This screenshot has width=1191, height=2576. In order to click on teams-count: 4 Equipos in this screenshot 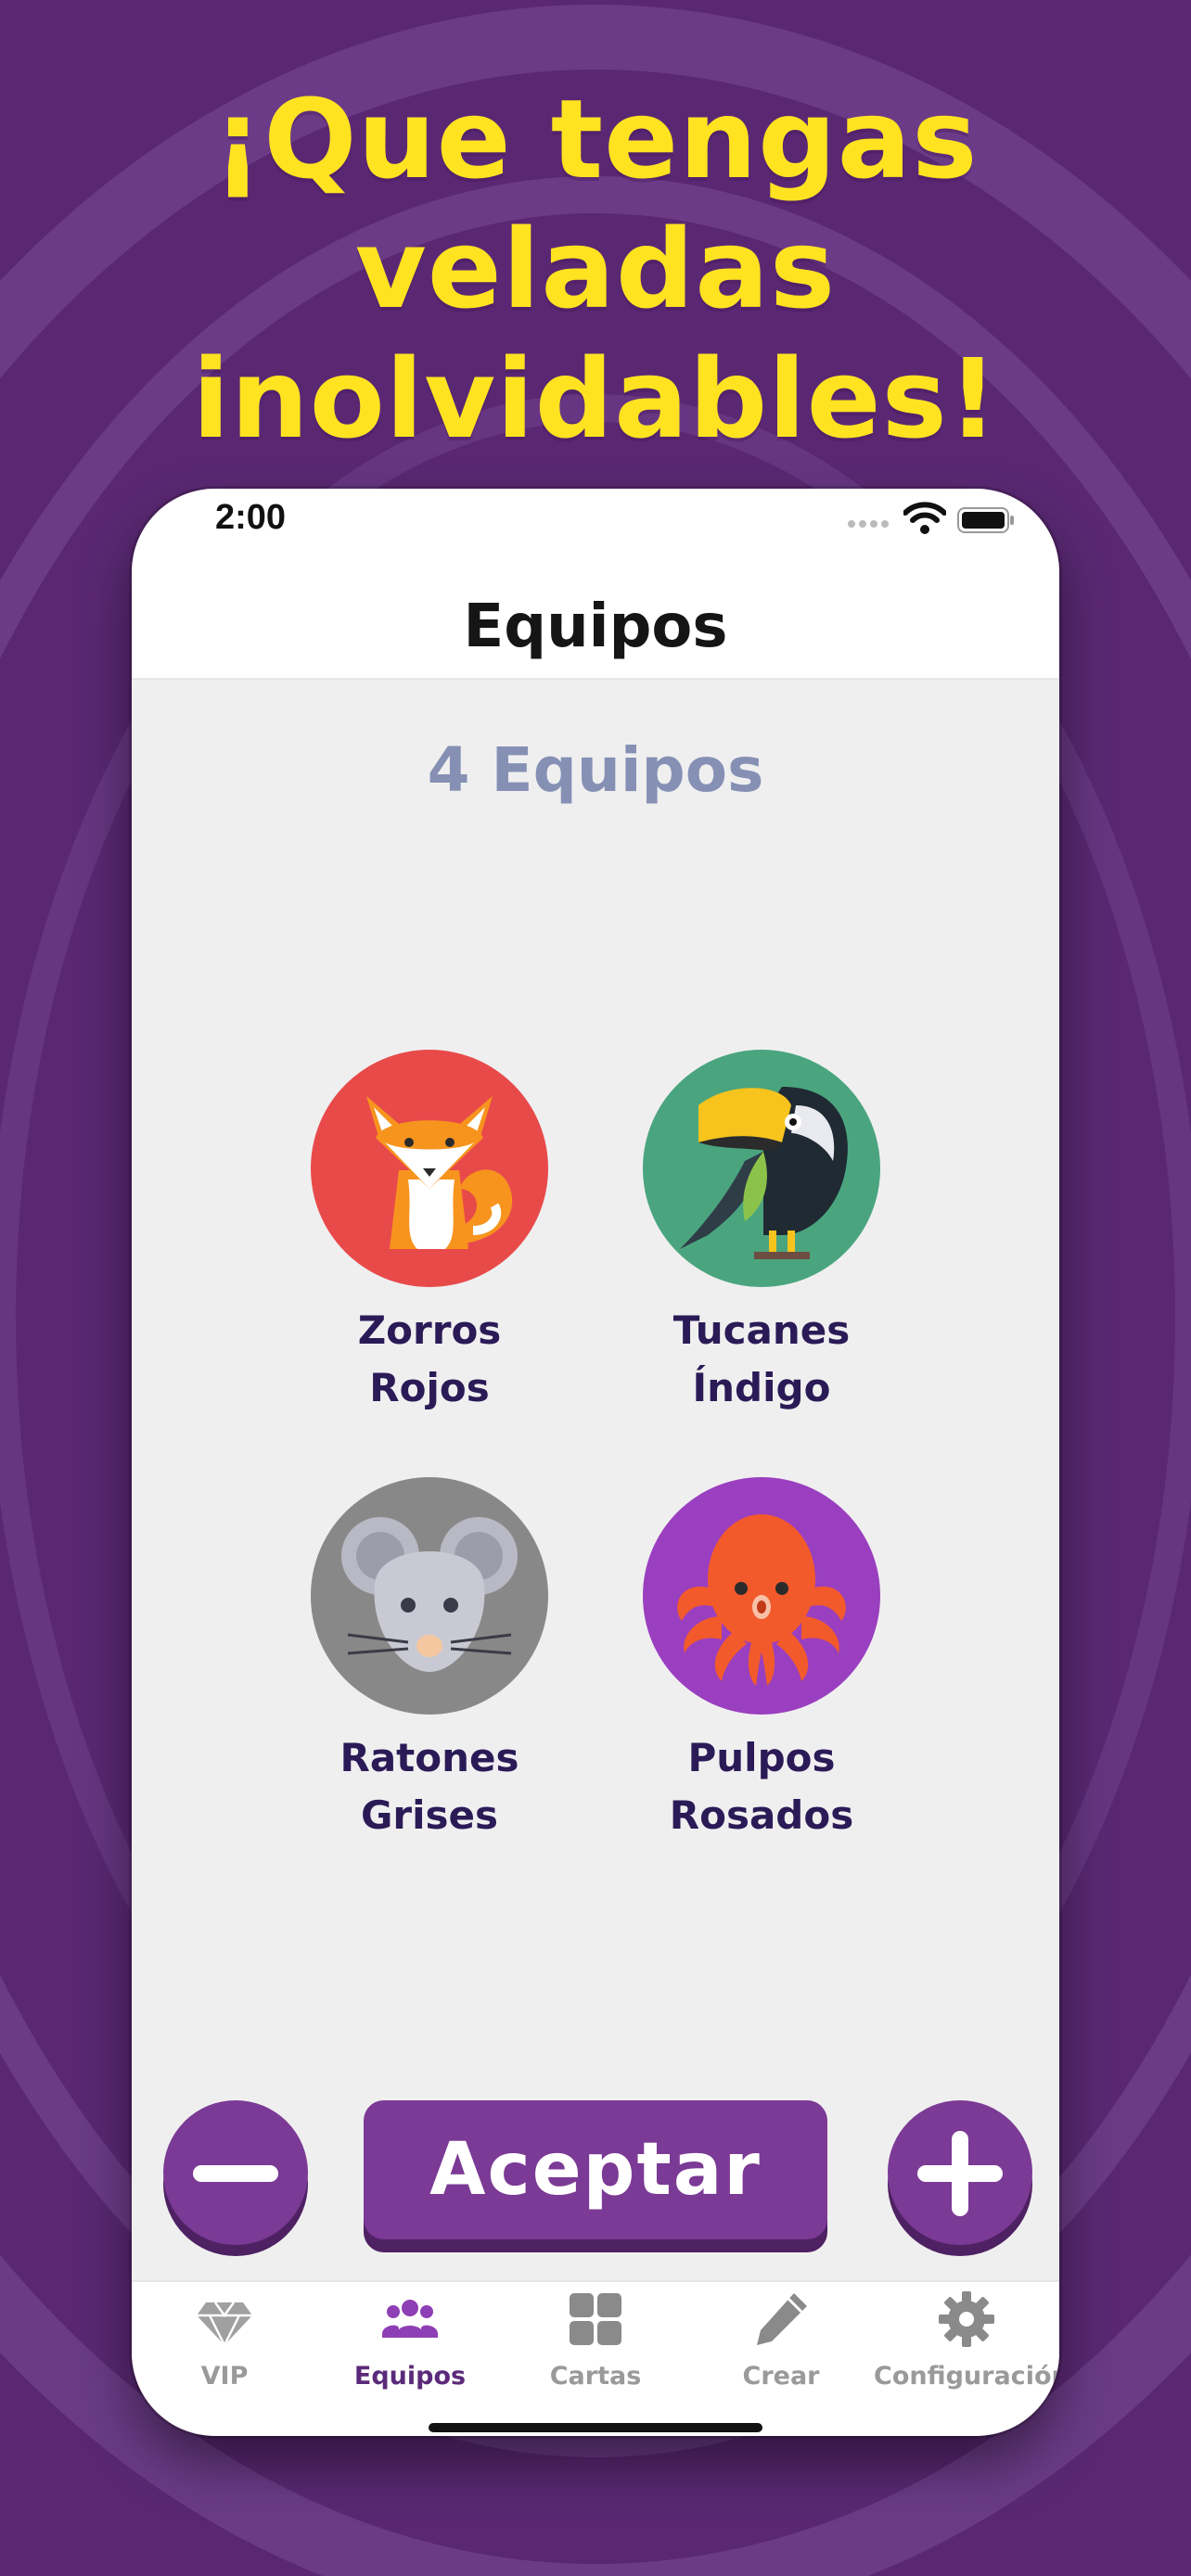, I will do `click(595, 770)`.